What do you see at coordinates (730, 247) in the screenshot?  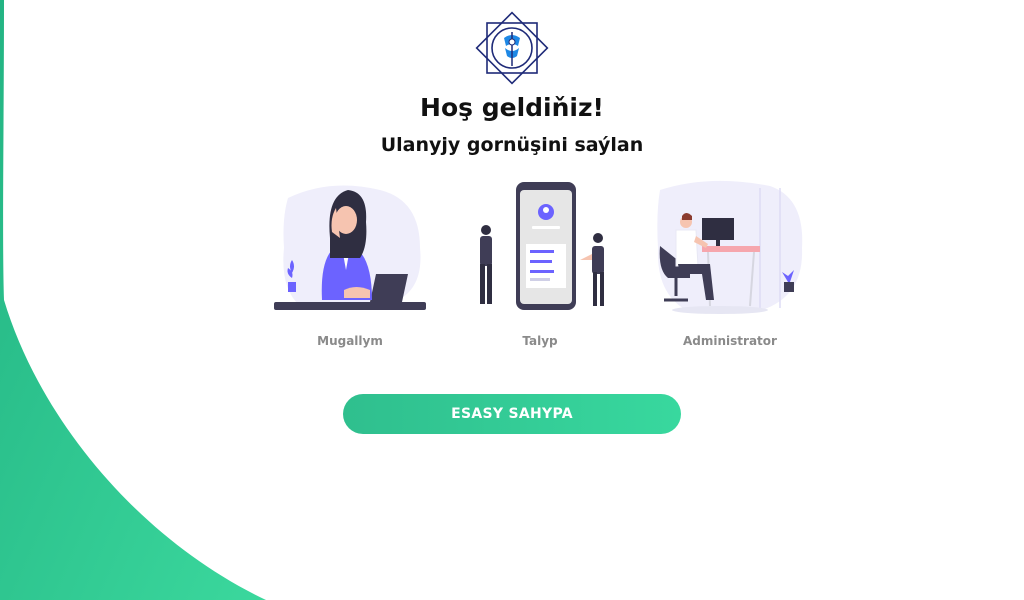 I see `administrator-illustration-icon` at bounding box center [730, 247].